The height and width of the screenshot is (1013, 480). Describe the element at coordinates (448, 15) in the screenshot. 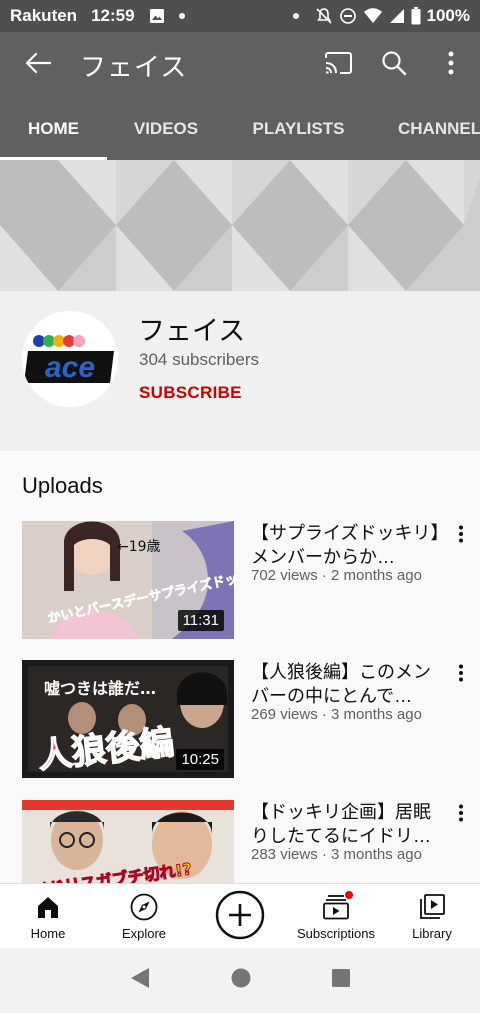

I see `battery-percent: 100%` at that location.